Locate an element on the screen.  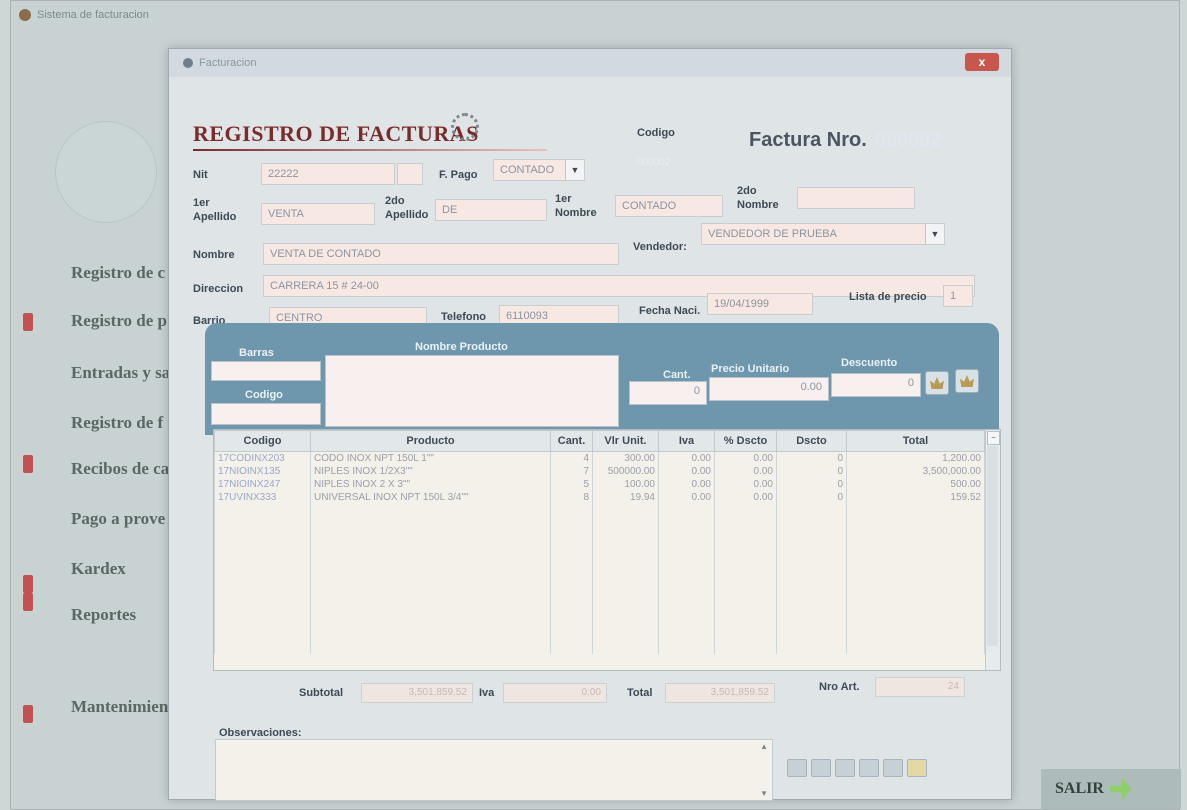
scroll-thumb is located at coordinates (992, 546).